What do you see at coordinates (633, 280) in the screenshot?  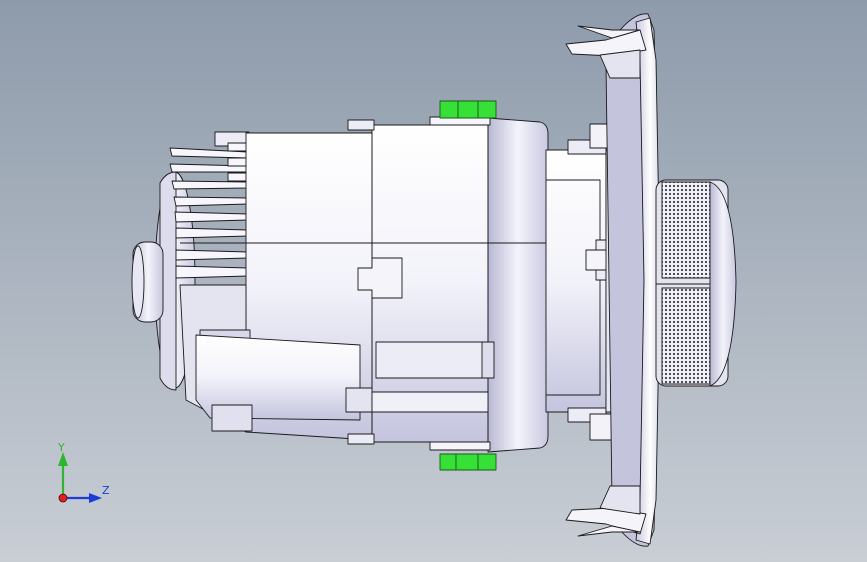 I see `mounting-plate` at bounding box center [633, 280].